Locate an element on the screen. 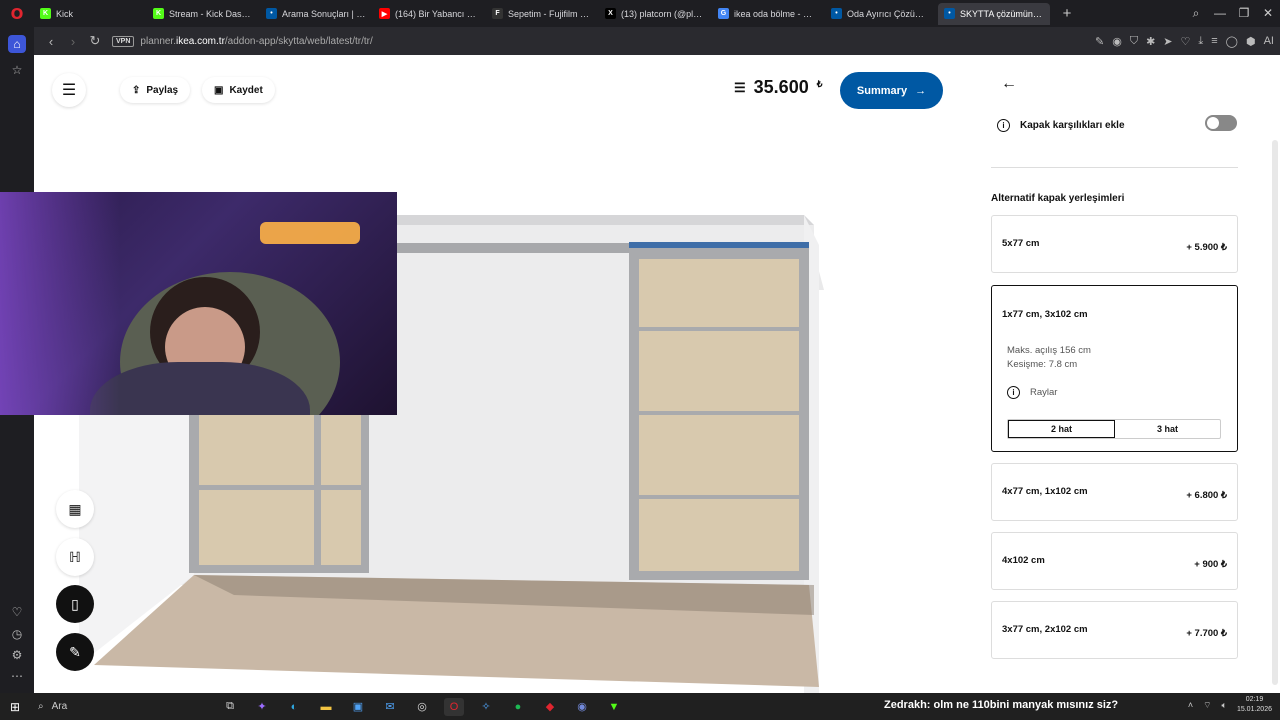 This screenshot has width=1280, height=720. home-icon: ⌂ is located at coordinates (17, 44).